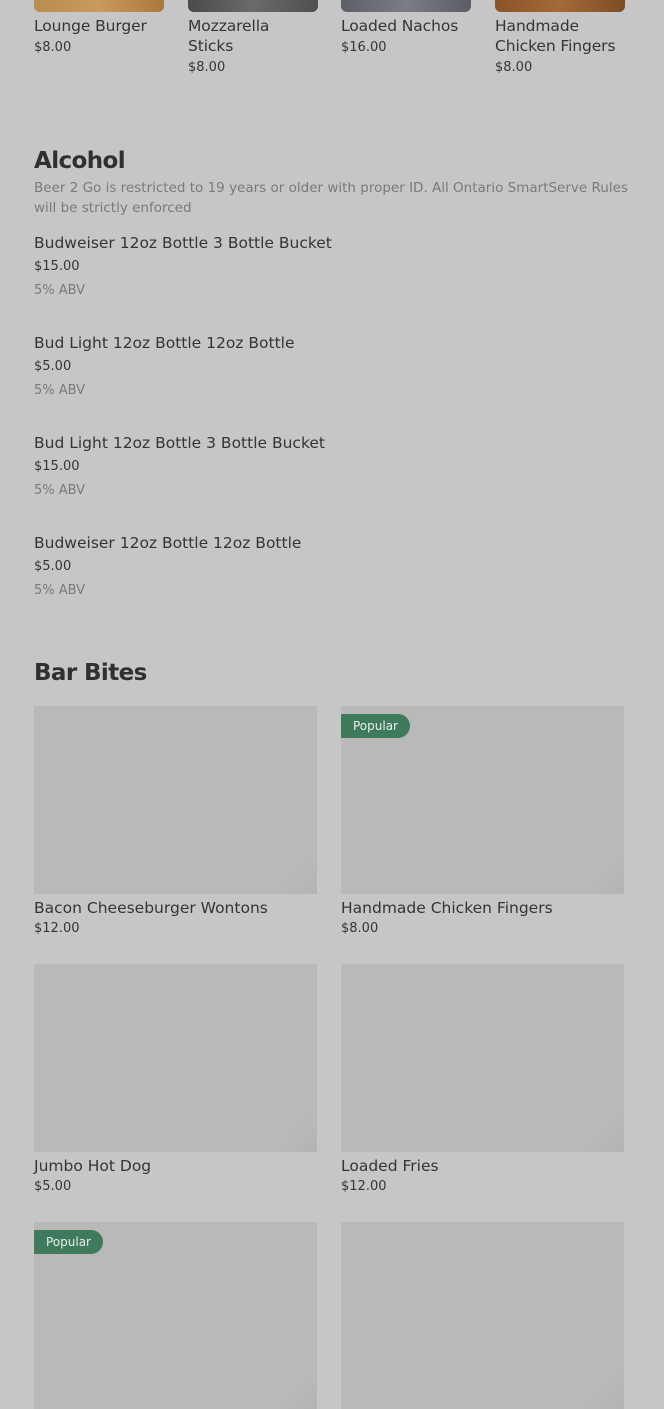  What do you see at coordinates (151, 908) in the screenshot?
I see `item-name: Bacon Cheeseburger Wontons` at bounding box center [151, 908].